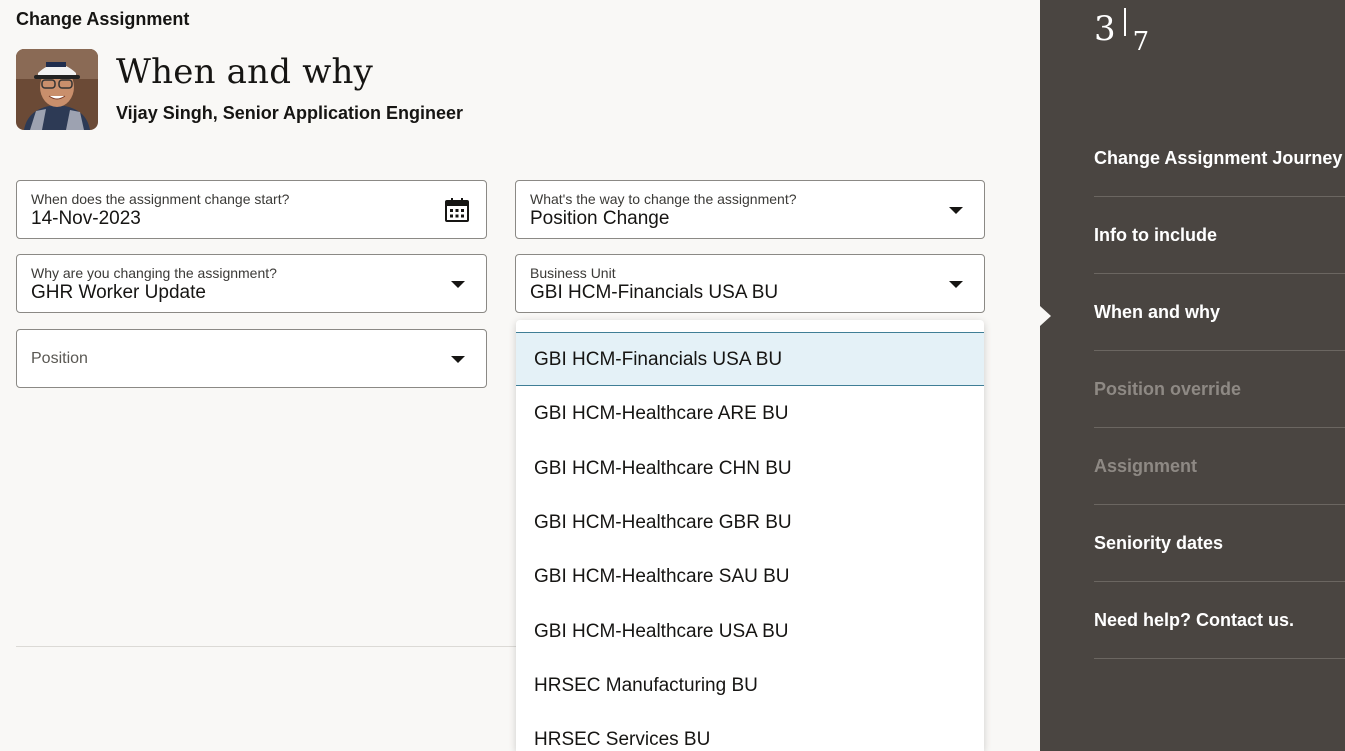 The image size is (1345, 751). I want to click on dropdown-option: GBI HCM-Healthcare GBR BU, so click(750, 523).